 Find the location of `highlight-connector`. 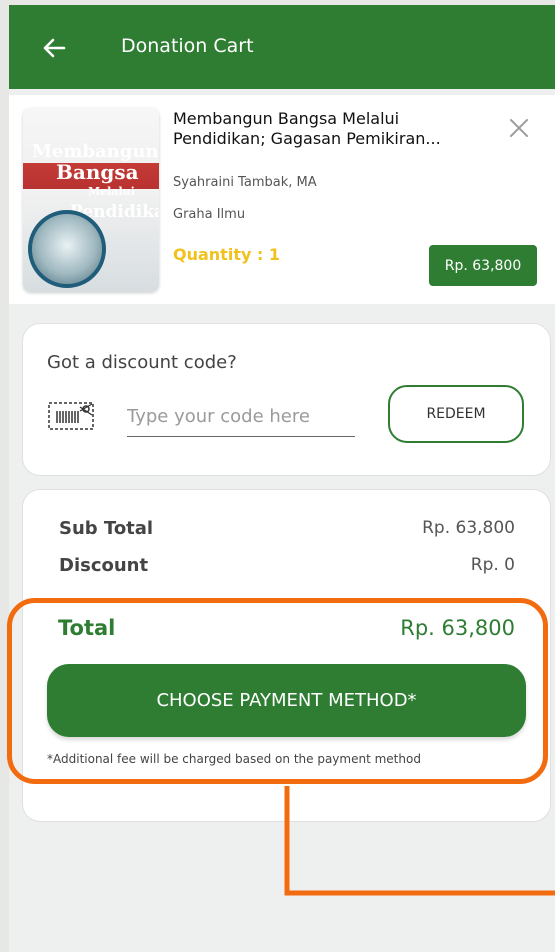

highlight-connector is located at coordinates (419, 841).